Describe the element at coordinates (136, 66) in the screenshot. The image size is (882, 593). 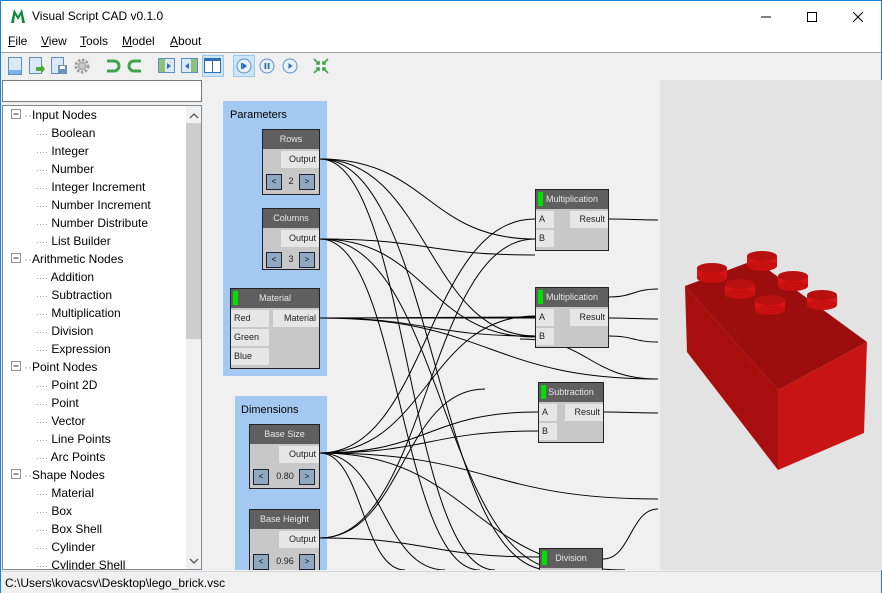
I see `redo-button` at that location.